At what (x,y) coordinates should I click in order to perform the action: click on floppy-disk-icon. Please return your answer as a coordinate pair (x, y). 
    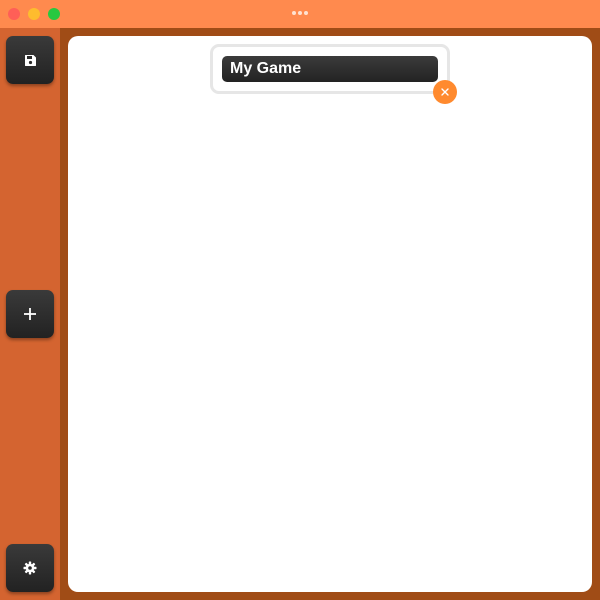
    Looking at the image, I should click on (30, 60).